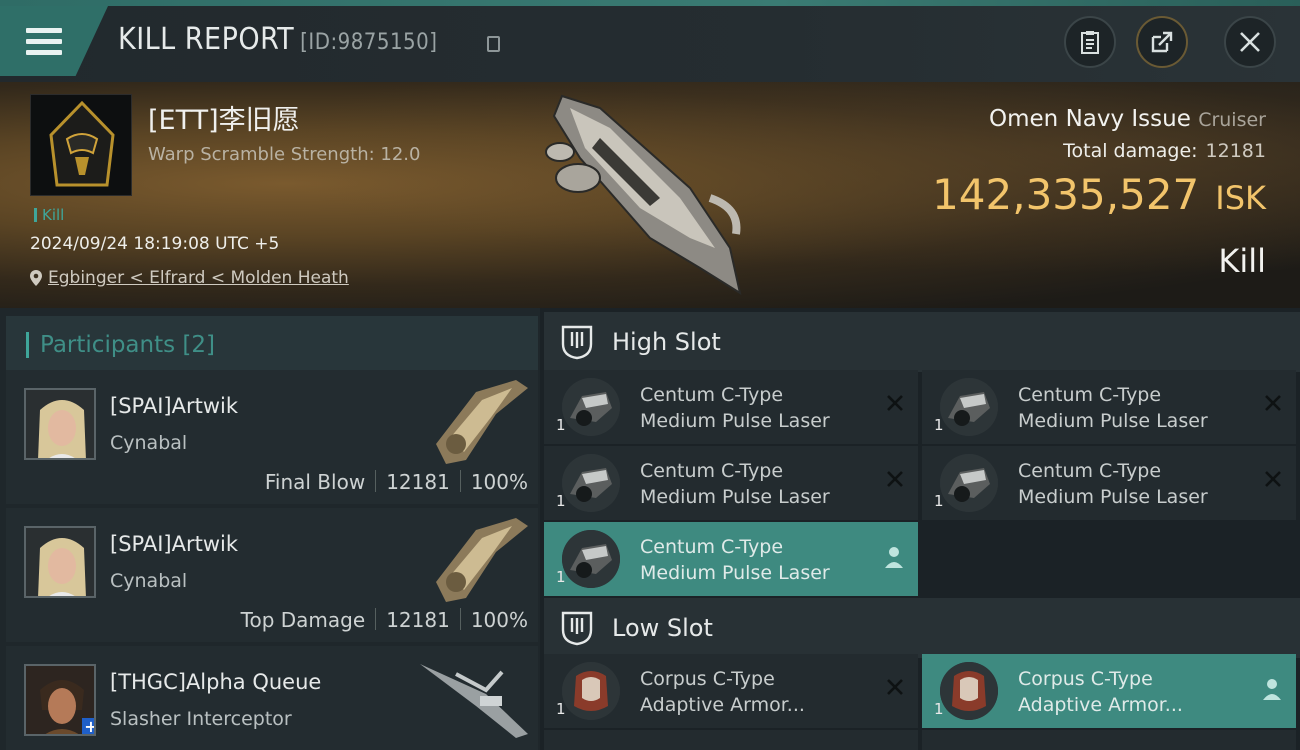 The height and width of the screenshot is (750, 1300). I want to click on isk-unit: ISK, so click(1240, 198).